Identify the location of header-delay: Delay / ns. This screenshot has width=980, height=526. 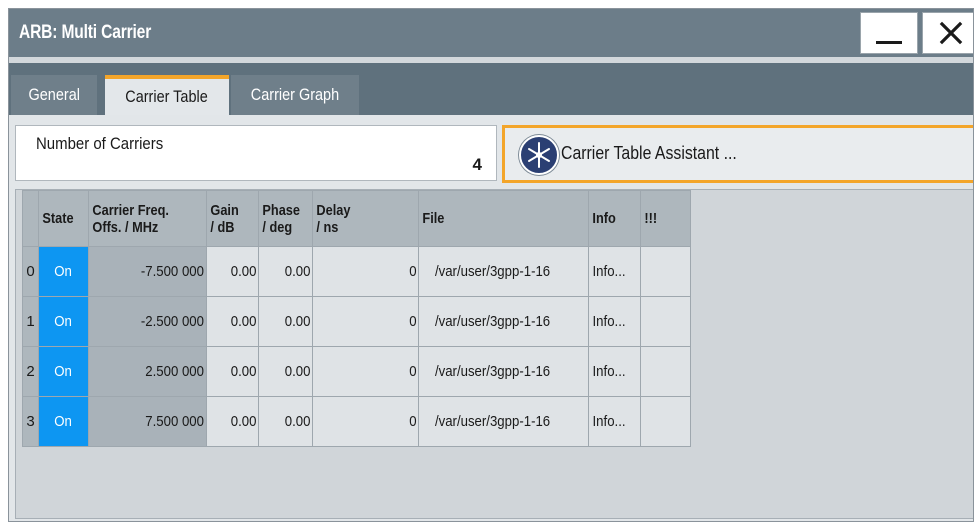
(365, 218).